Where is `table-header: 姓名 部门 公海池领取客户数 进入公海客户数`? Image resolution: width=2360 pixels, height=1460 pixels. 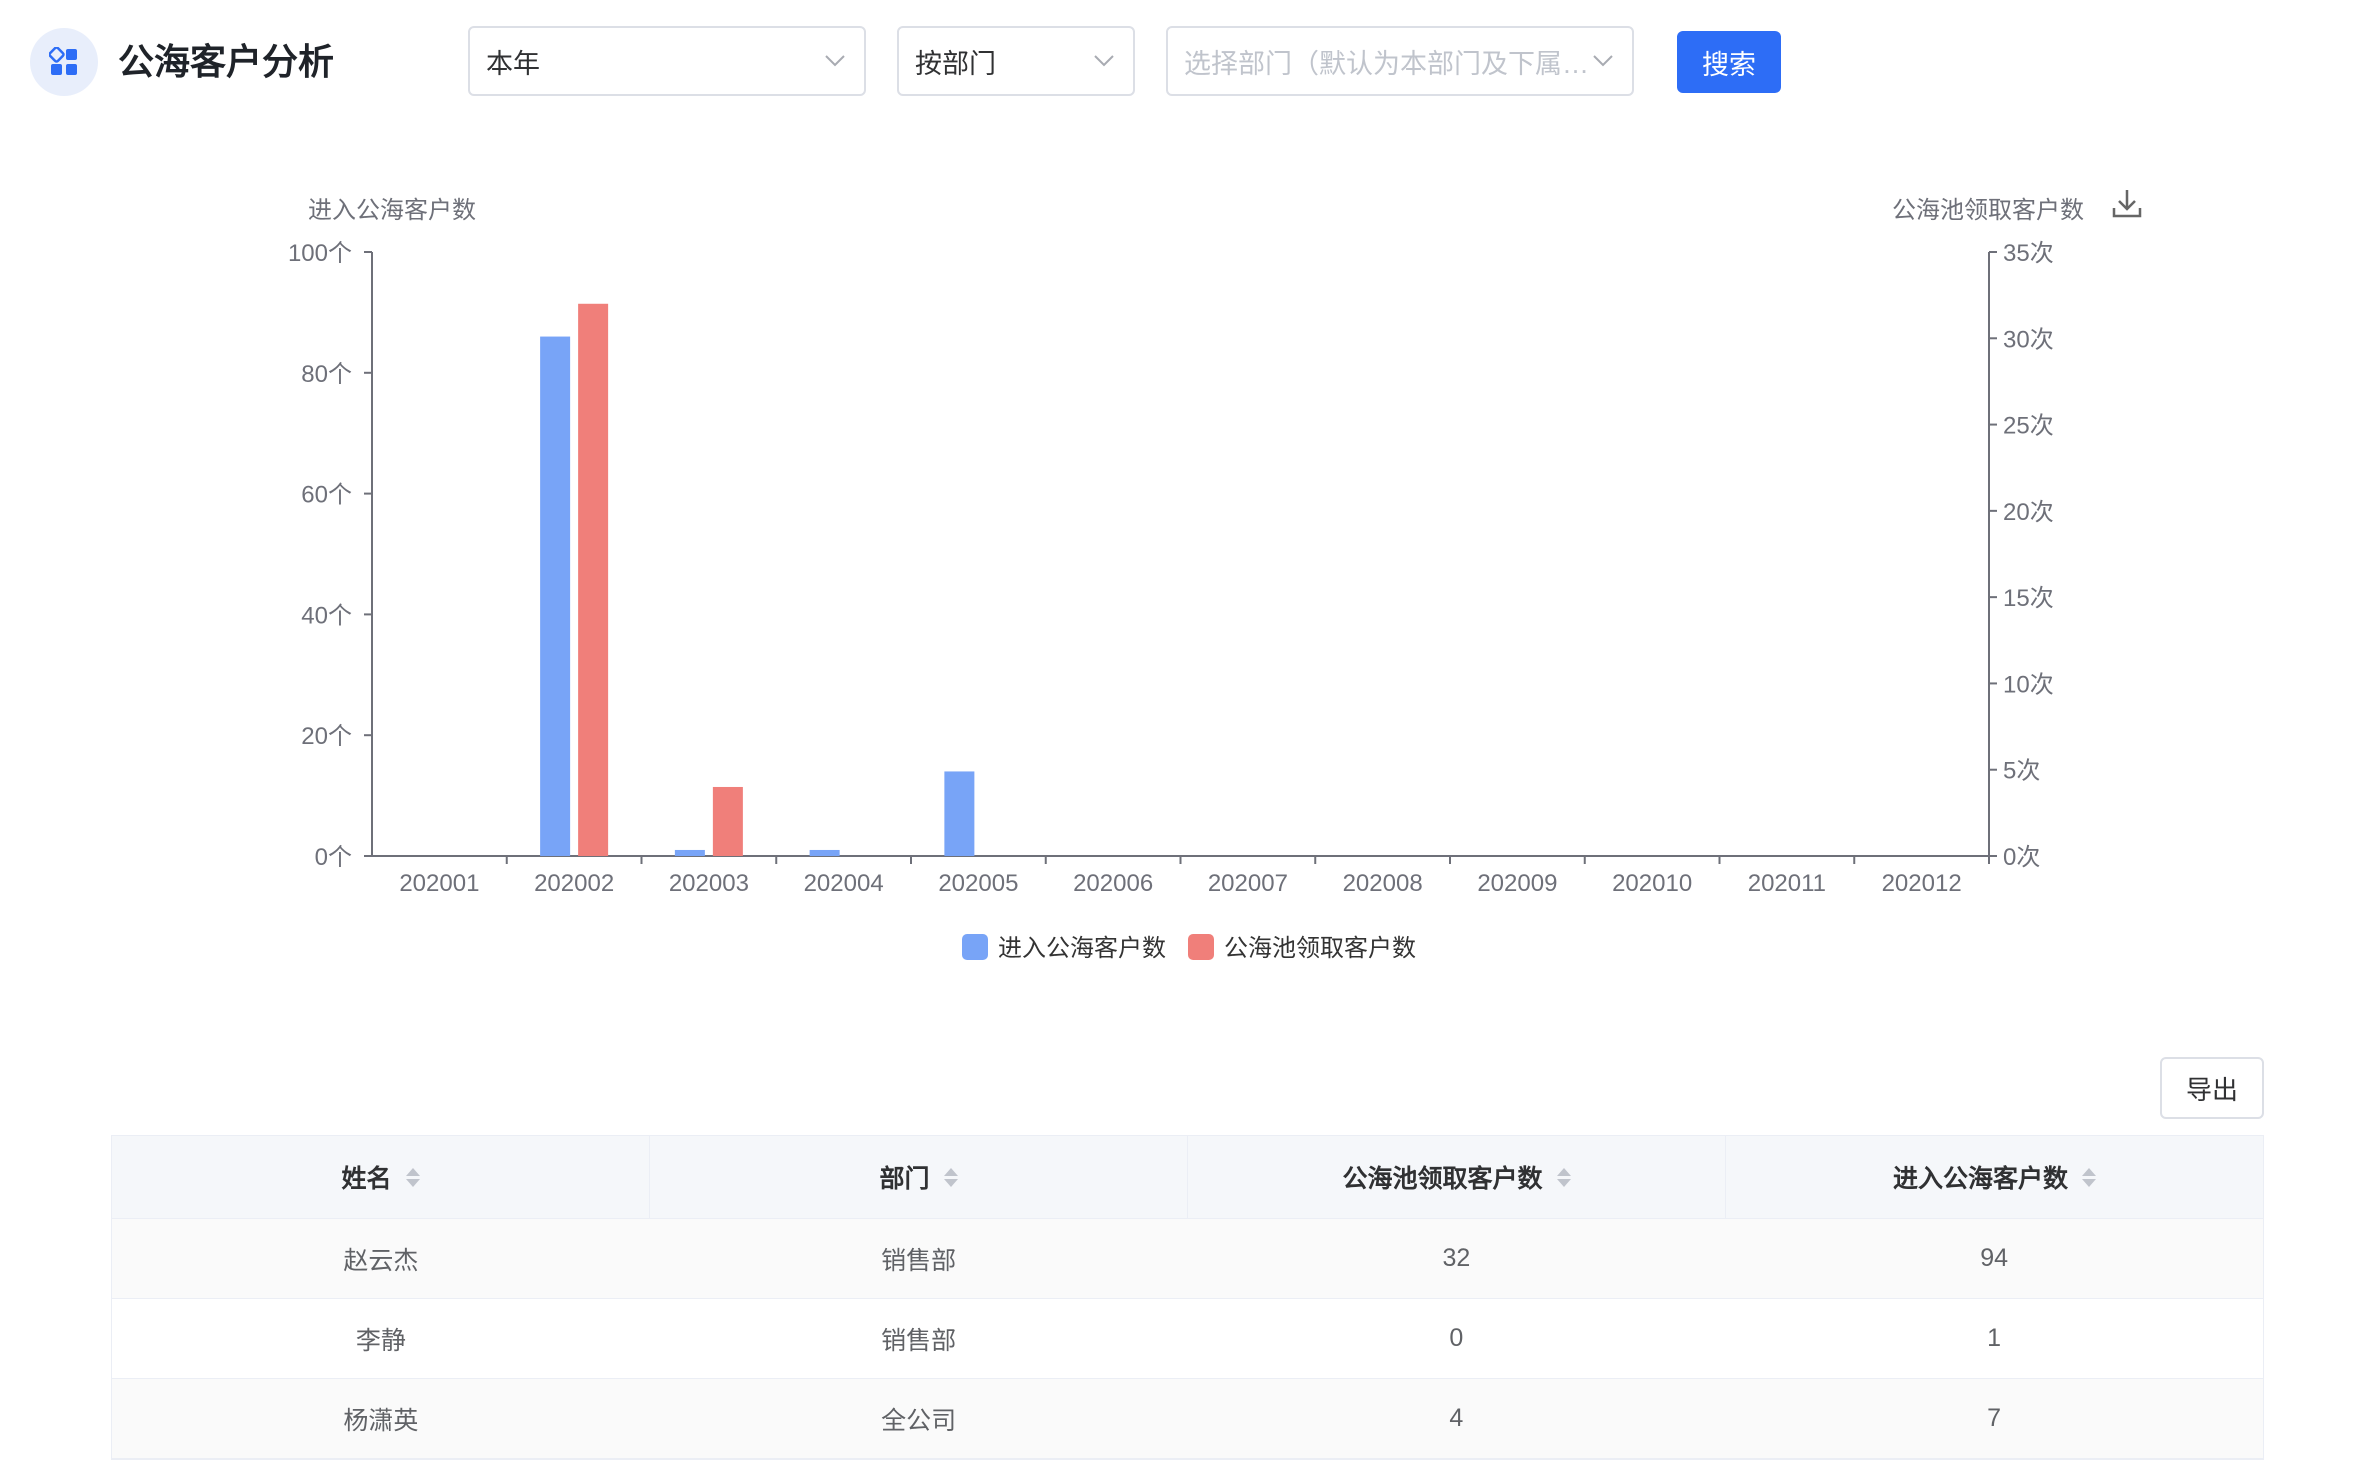 table-header: 姓名 部门 公海池领取客户数 进入公海客户数 is located at coordinates (1187, 1177).